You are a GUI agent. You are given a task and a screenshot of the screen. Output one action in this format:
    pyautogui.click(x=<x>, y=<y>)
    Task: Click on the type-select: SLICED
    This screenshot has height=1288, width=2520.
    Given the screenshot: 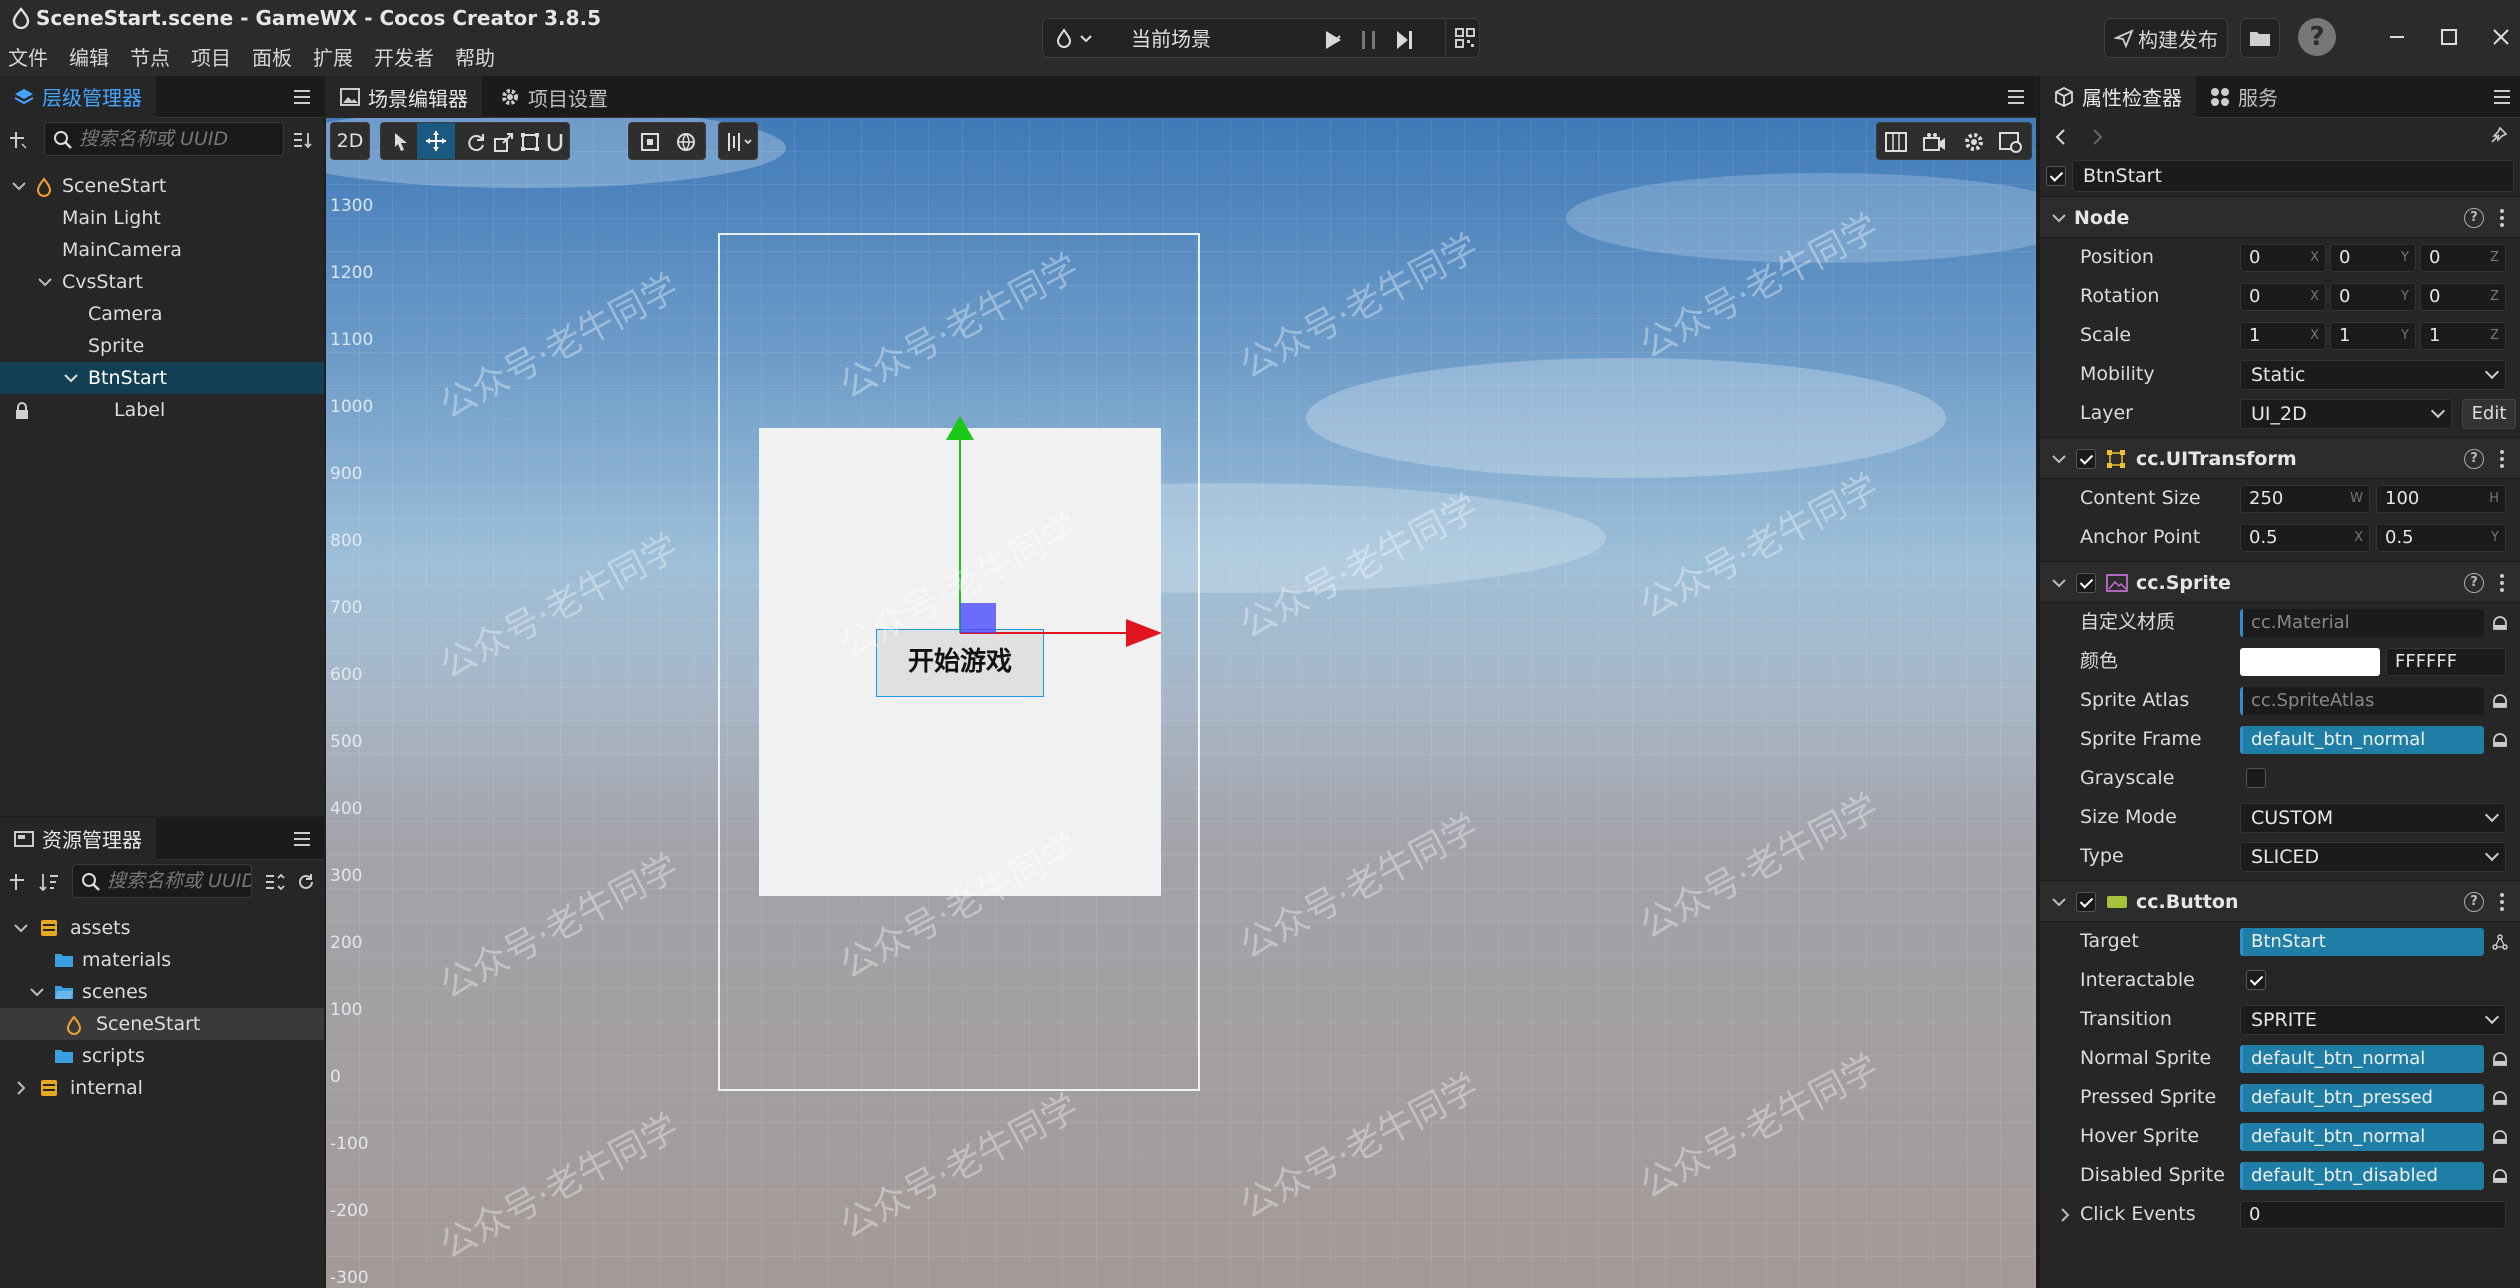 What is the action you would take?
    pyautogui.click(x=2373, y=857)
    